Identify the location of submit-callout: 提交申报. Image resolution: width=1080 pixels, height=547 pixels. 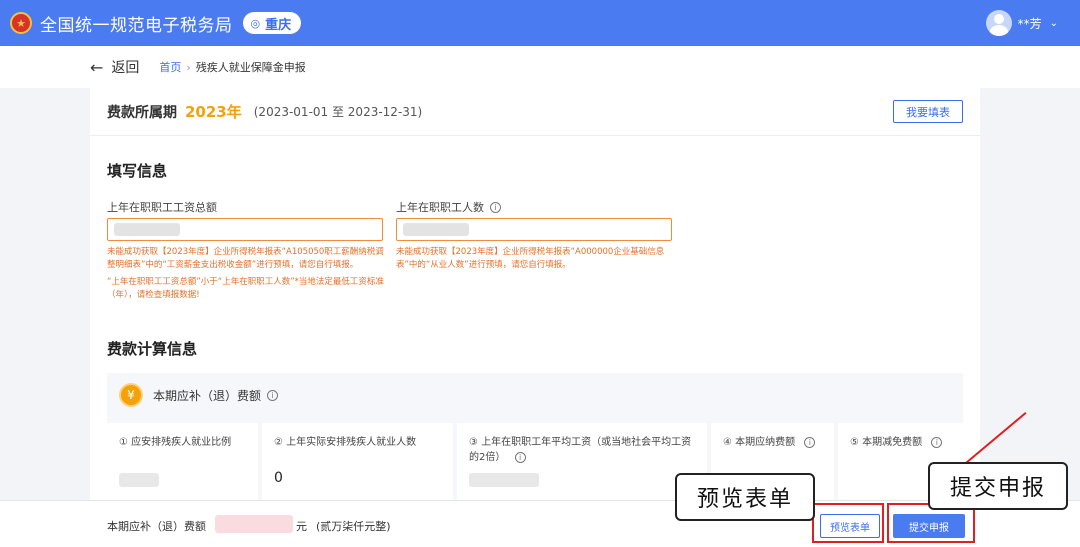
(998, 486).